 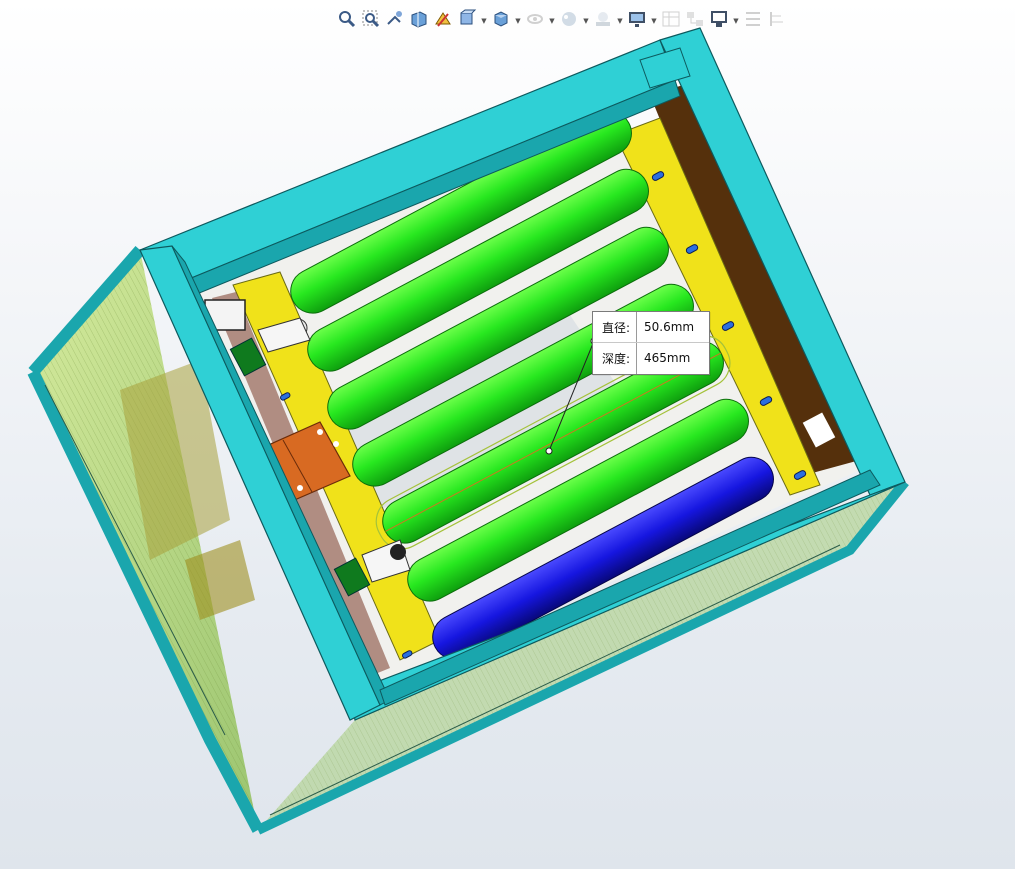 I want to click on display-style-button, so click(x=501, y=21).